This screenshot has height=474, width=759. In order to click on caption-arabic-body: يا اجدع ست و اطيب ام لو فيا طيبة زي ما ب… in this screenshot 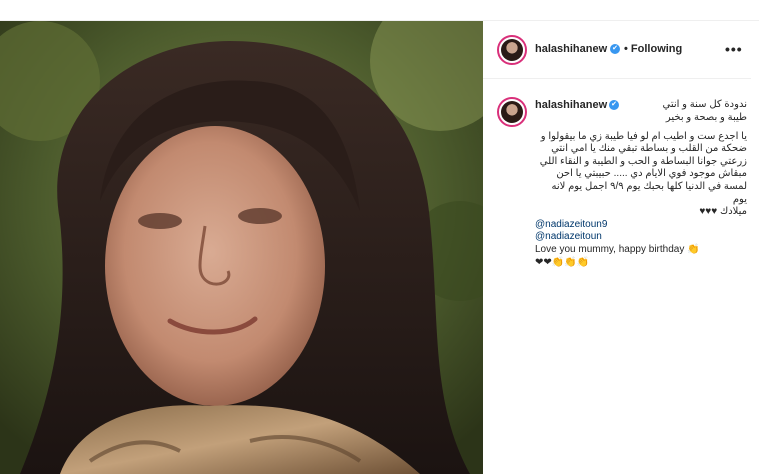, I will do `click(643, 167)`.